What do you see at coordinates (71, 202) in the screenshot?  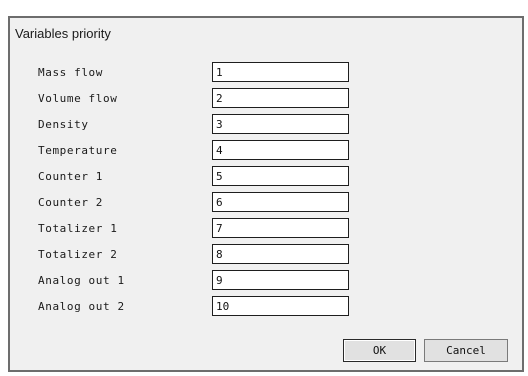 I see `counter-2-label: Counter 2` at bounding box center [71, 202].